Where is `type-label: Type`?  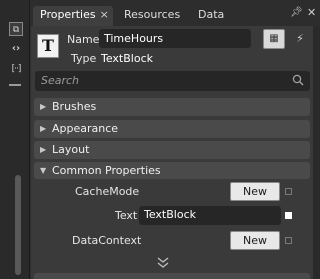 type-label: Type is located at coordinates (84, 58).